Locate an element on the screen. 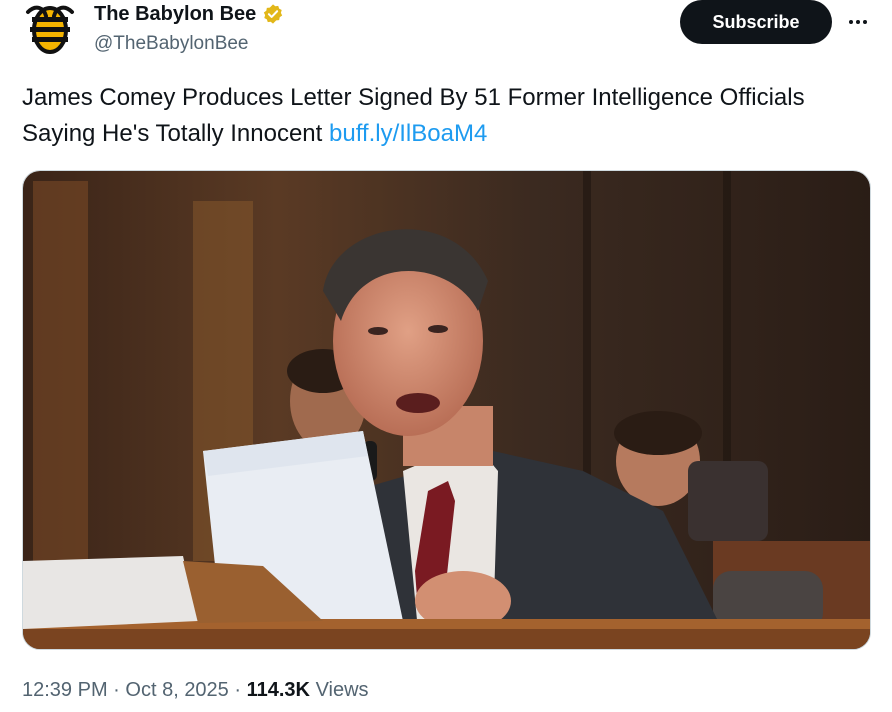 Image resolution: width=892 pixels, height=712 pixels. subscribe-button: Subscribe is located at coordinates (756, 22).